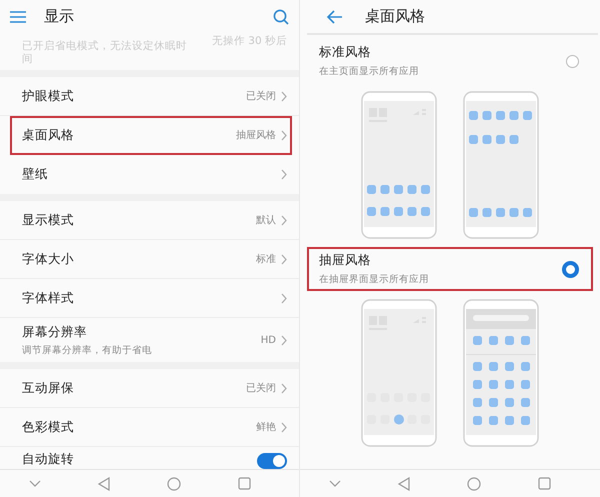 The image size is (600, 497). I want to click on toggle-switch, so click(272, 461).